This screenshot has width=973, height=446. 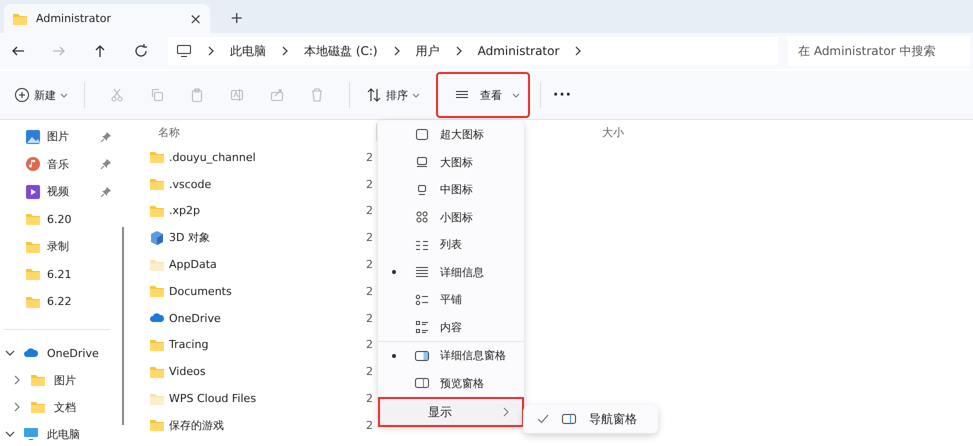 I want to click on menu-item: 显示, so click(x=451, y=412).